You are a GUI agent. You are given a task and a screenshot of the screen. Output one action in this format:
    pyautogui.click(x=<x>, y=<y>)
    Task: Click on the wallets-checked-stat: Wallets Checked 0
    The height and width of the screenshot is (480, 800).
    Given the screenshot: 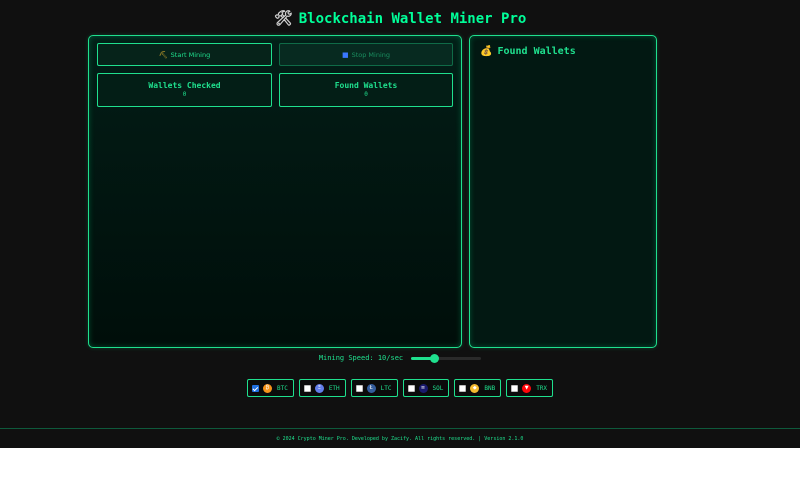 What is the action you would take?
    pyautogui.click(x=184, y=90)
    